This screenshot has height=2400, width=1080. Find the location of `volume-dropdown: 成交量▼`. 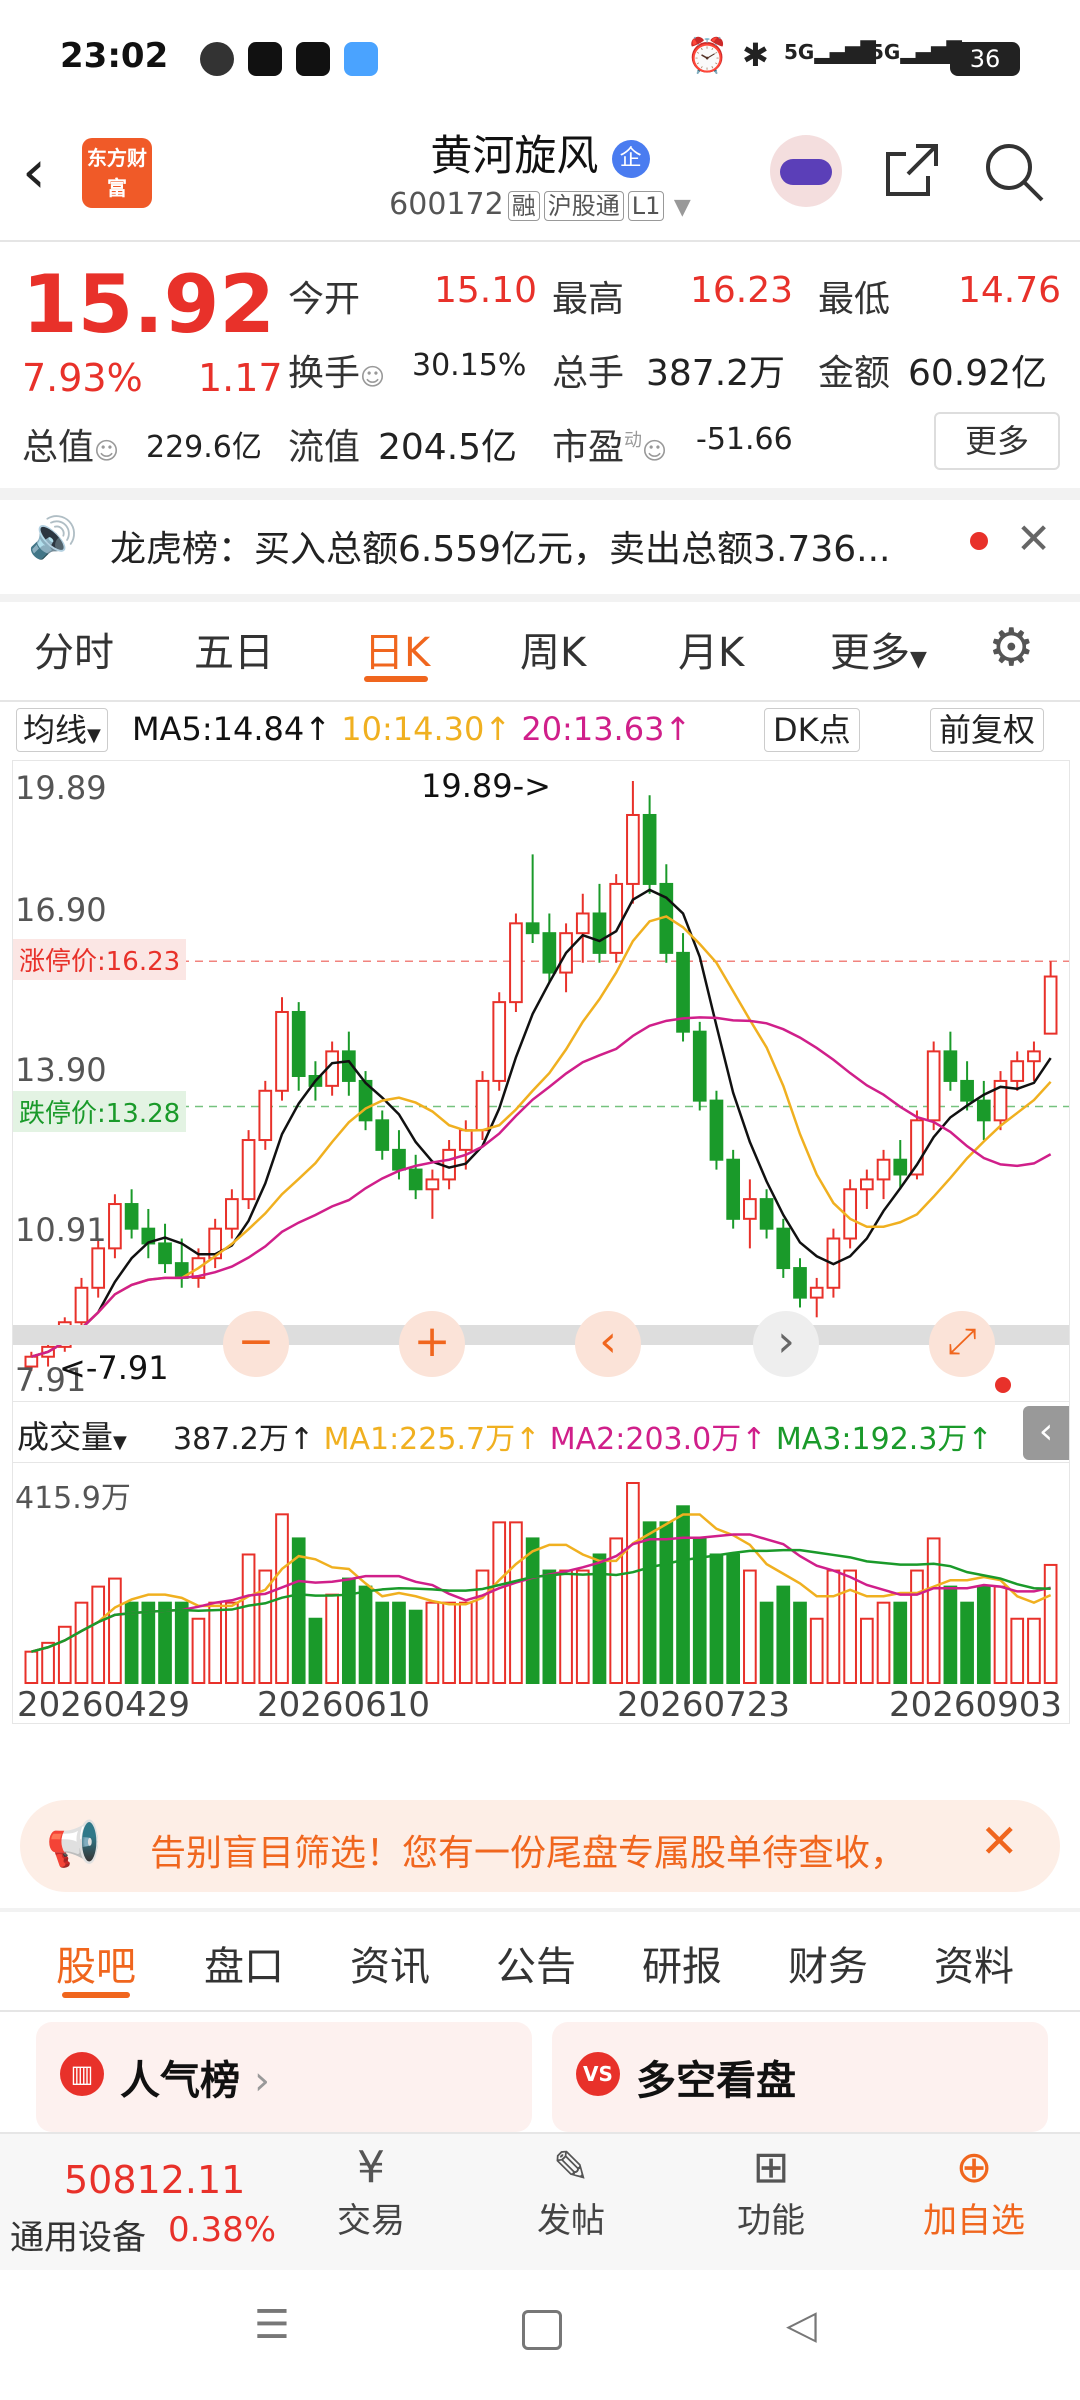

volume-dropdown: 成交量▼ is located at coordinates (72, 1435).